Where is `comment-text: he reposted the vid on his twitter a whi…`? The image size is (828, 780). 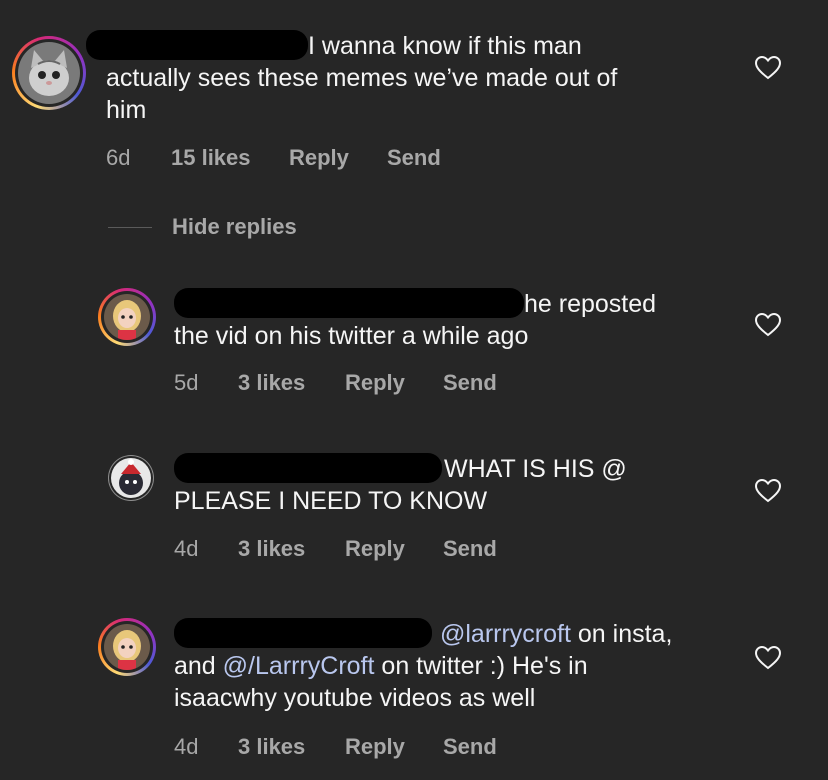 comment-text: he reposted the vid on his twitter a whi… is located at coordinates (415, 319).